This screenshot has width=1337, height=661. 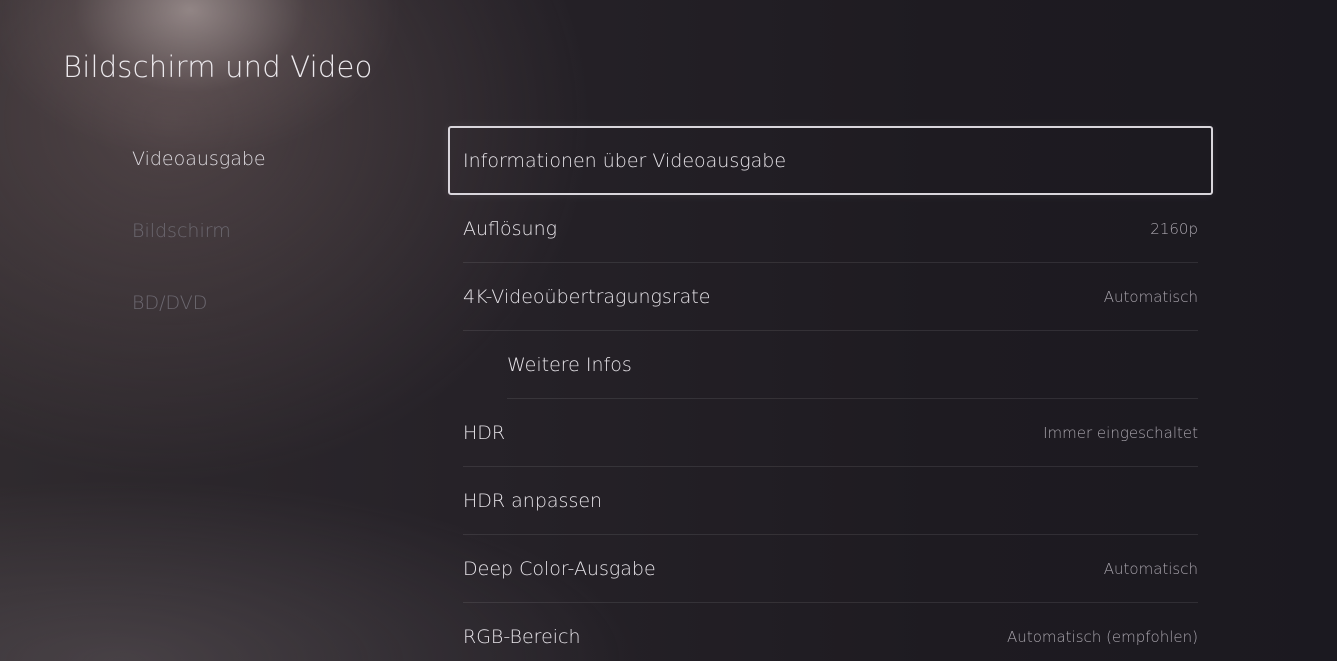 What do you see at coordinates (830, 569) in the screenshot?
I see `setting-deep-color: Deep Color-Ausgabe Automatisch` at bounding box center [830, 569].